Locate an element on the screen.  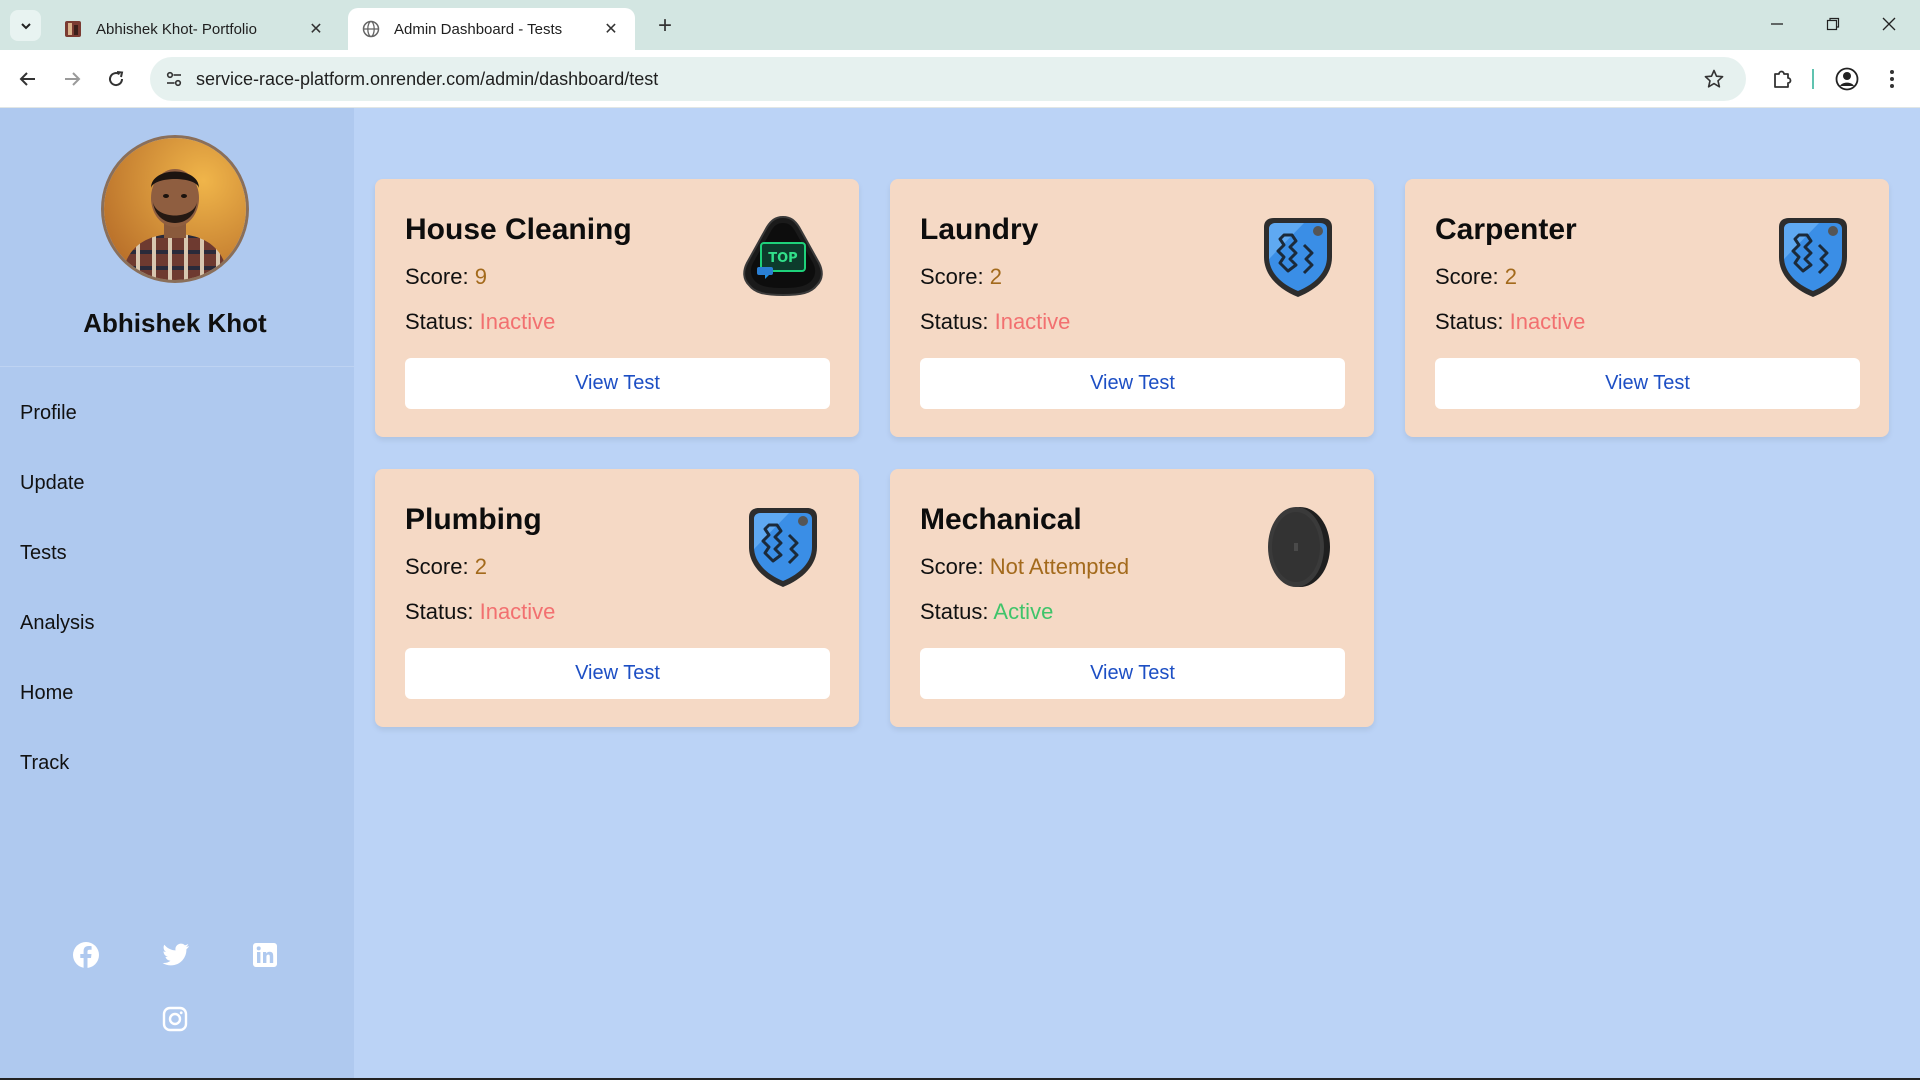
sidebar-nav: Profile Update Tests Analysis Home Track is located at coordinates (177, 588).